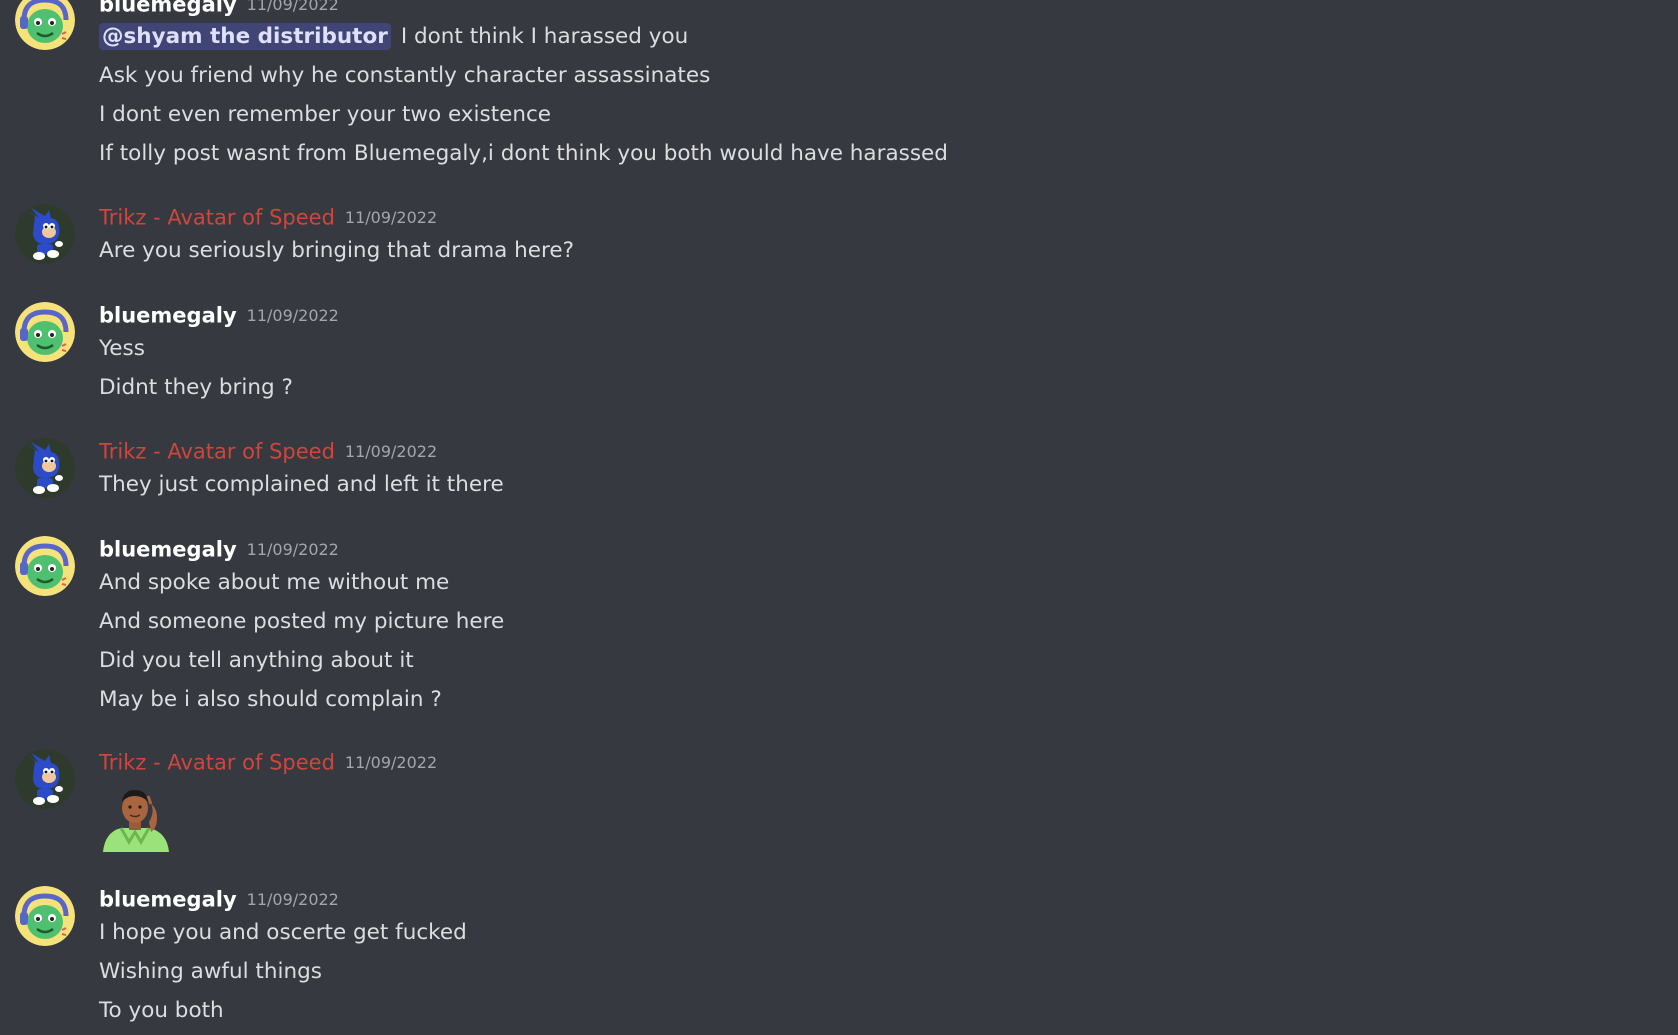  I want to click on message-line: They just complained and left it there, so click(301, 484).